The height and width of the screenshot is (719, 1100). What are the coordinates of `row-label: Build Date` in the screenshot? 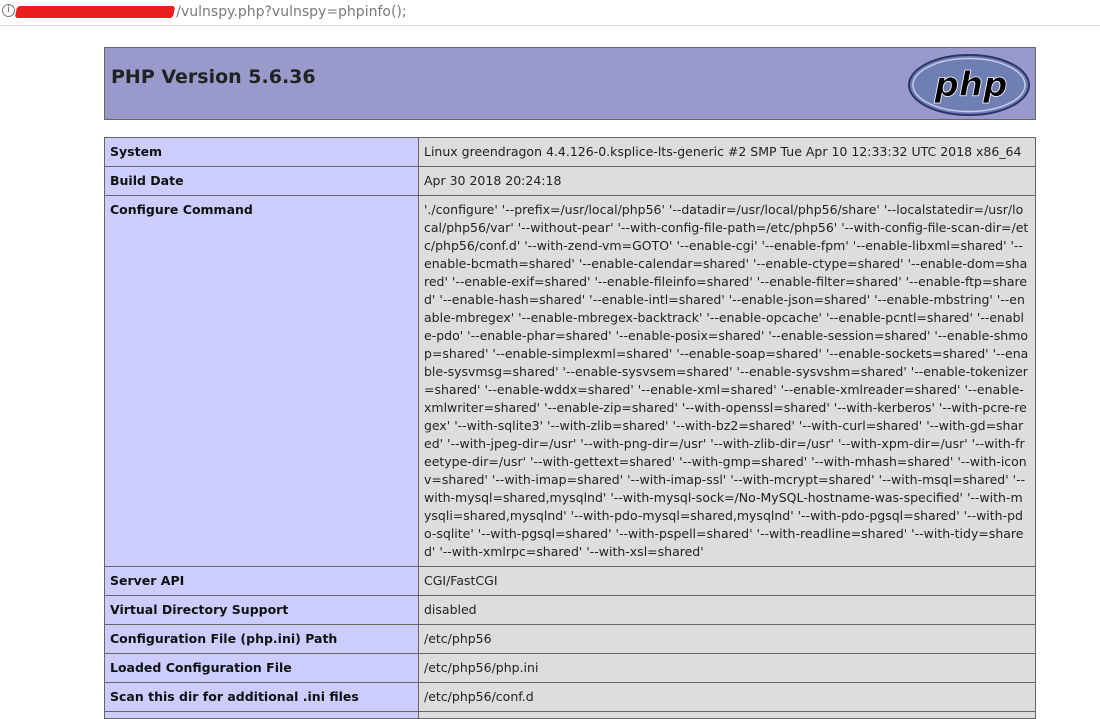 It's located at (261, 181).